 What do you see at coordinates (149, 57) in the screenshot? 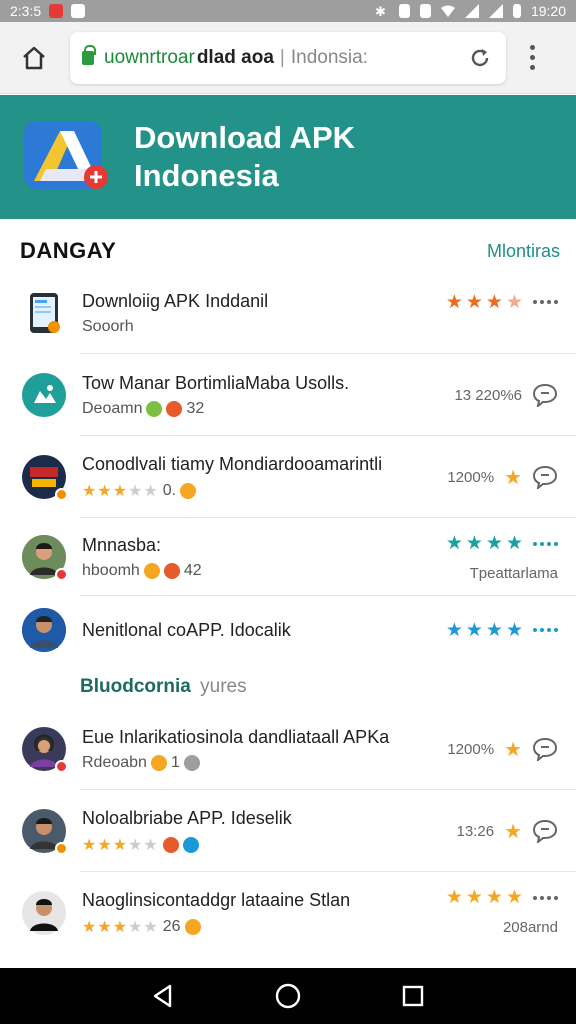
I see `url-host: uownrtroar` at bounding box center [149, 57].